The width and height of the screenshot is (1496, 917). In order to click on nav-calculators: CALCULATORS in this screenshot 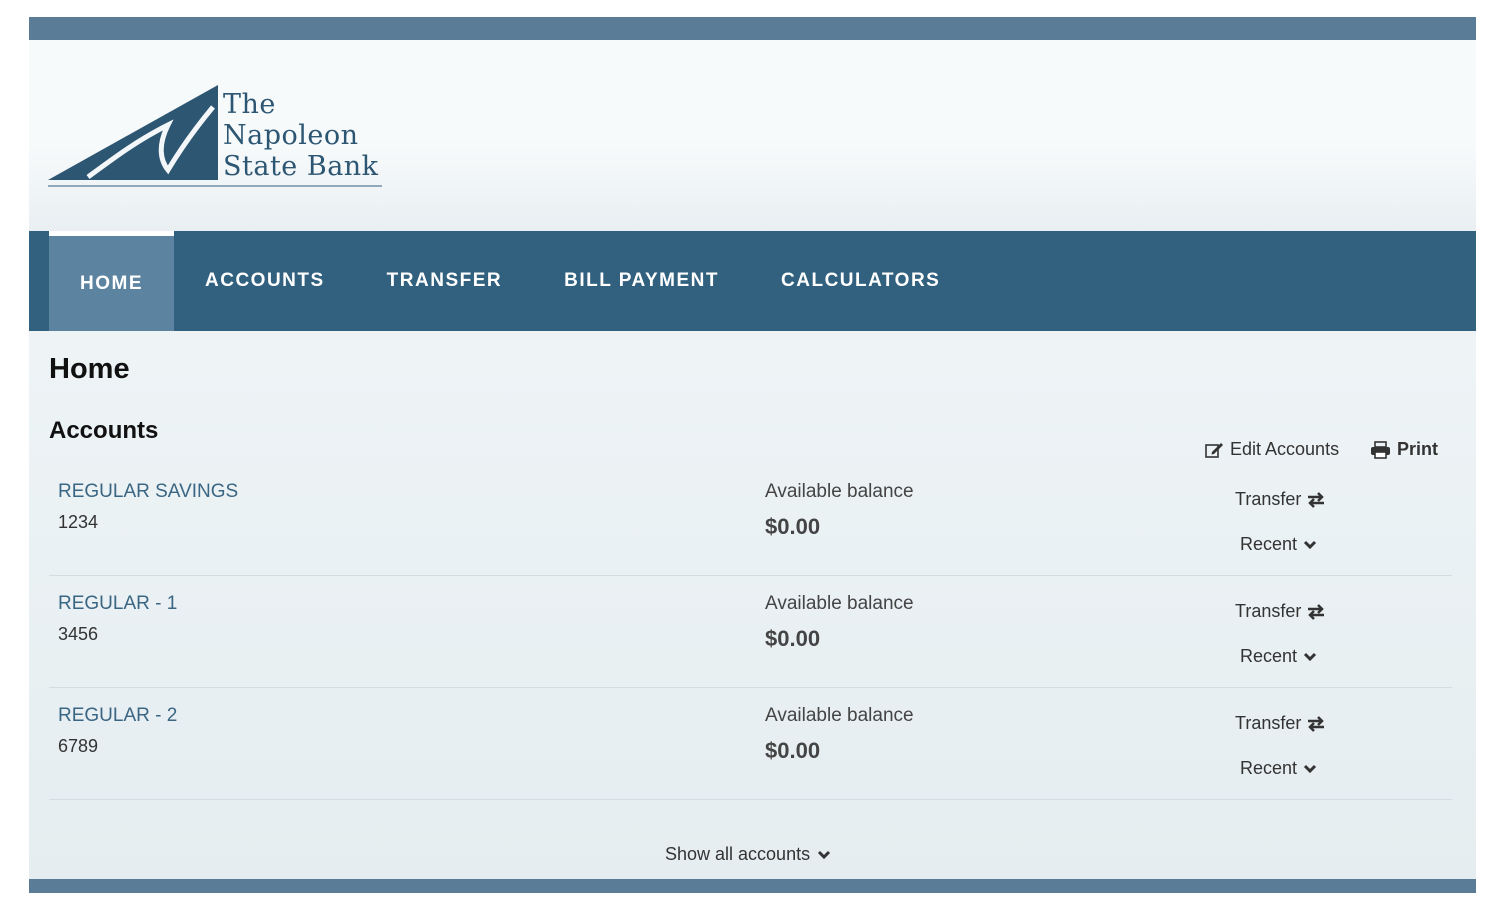, I will do `click(860, 281)`.